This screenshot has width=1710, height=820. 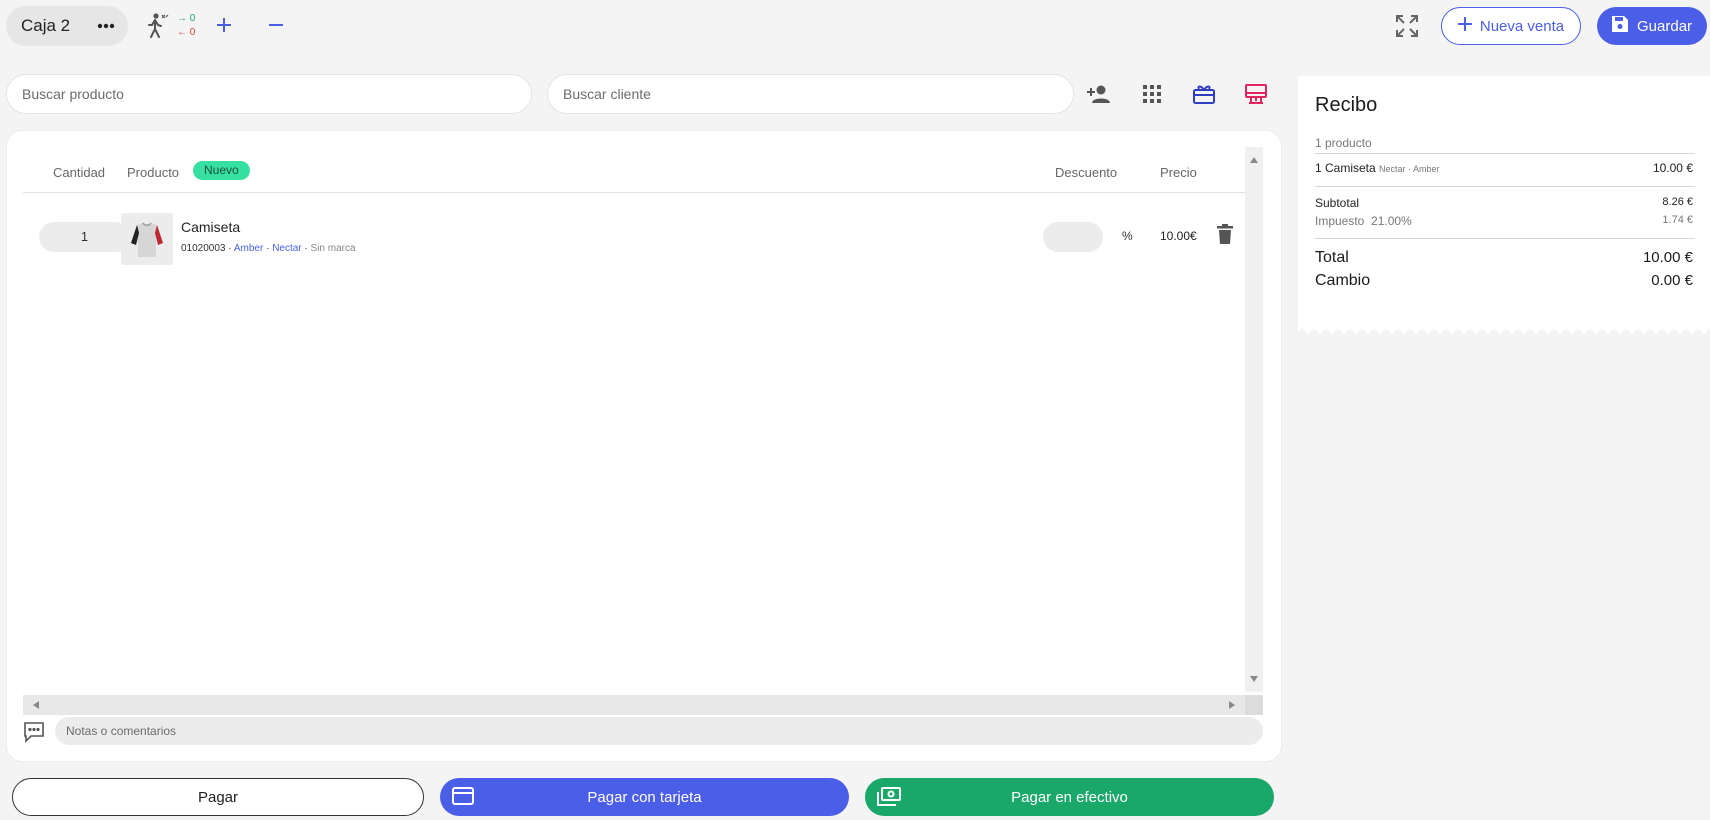 I want to click on traffic-counters: → 0 ← 0, so click(x=186, y=26).